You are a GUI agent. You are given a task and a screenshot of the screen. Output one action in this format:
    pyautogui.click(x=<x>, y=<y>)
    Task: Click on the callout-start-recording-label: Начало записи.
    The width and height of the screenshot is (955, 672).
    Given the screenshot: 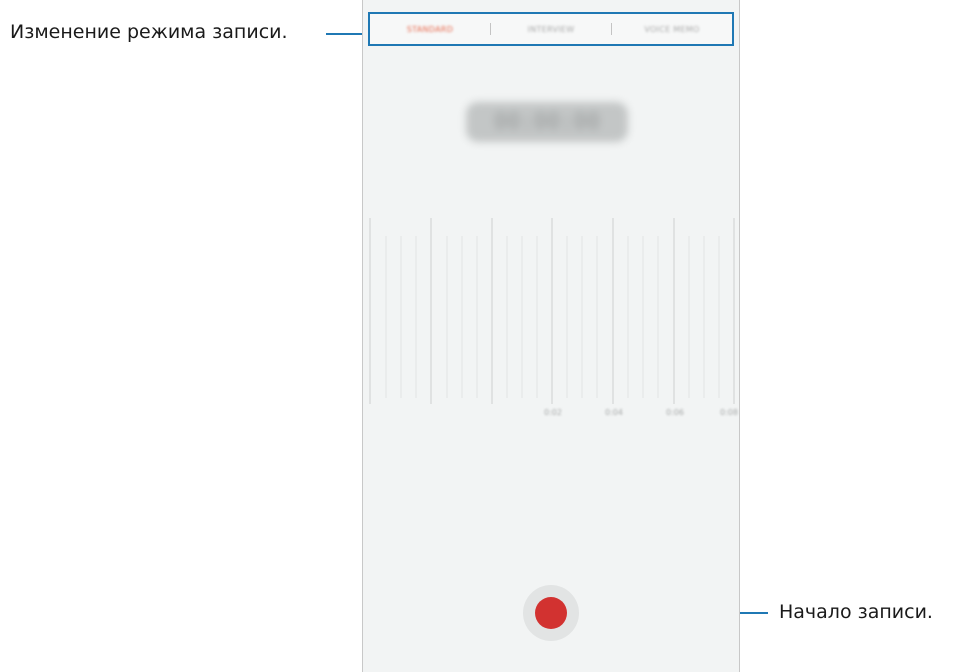 What is the action you would take?
    pyautogui.click(x=856, y=612)
    